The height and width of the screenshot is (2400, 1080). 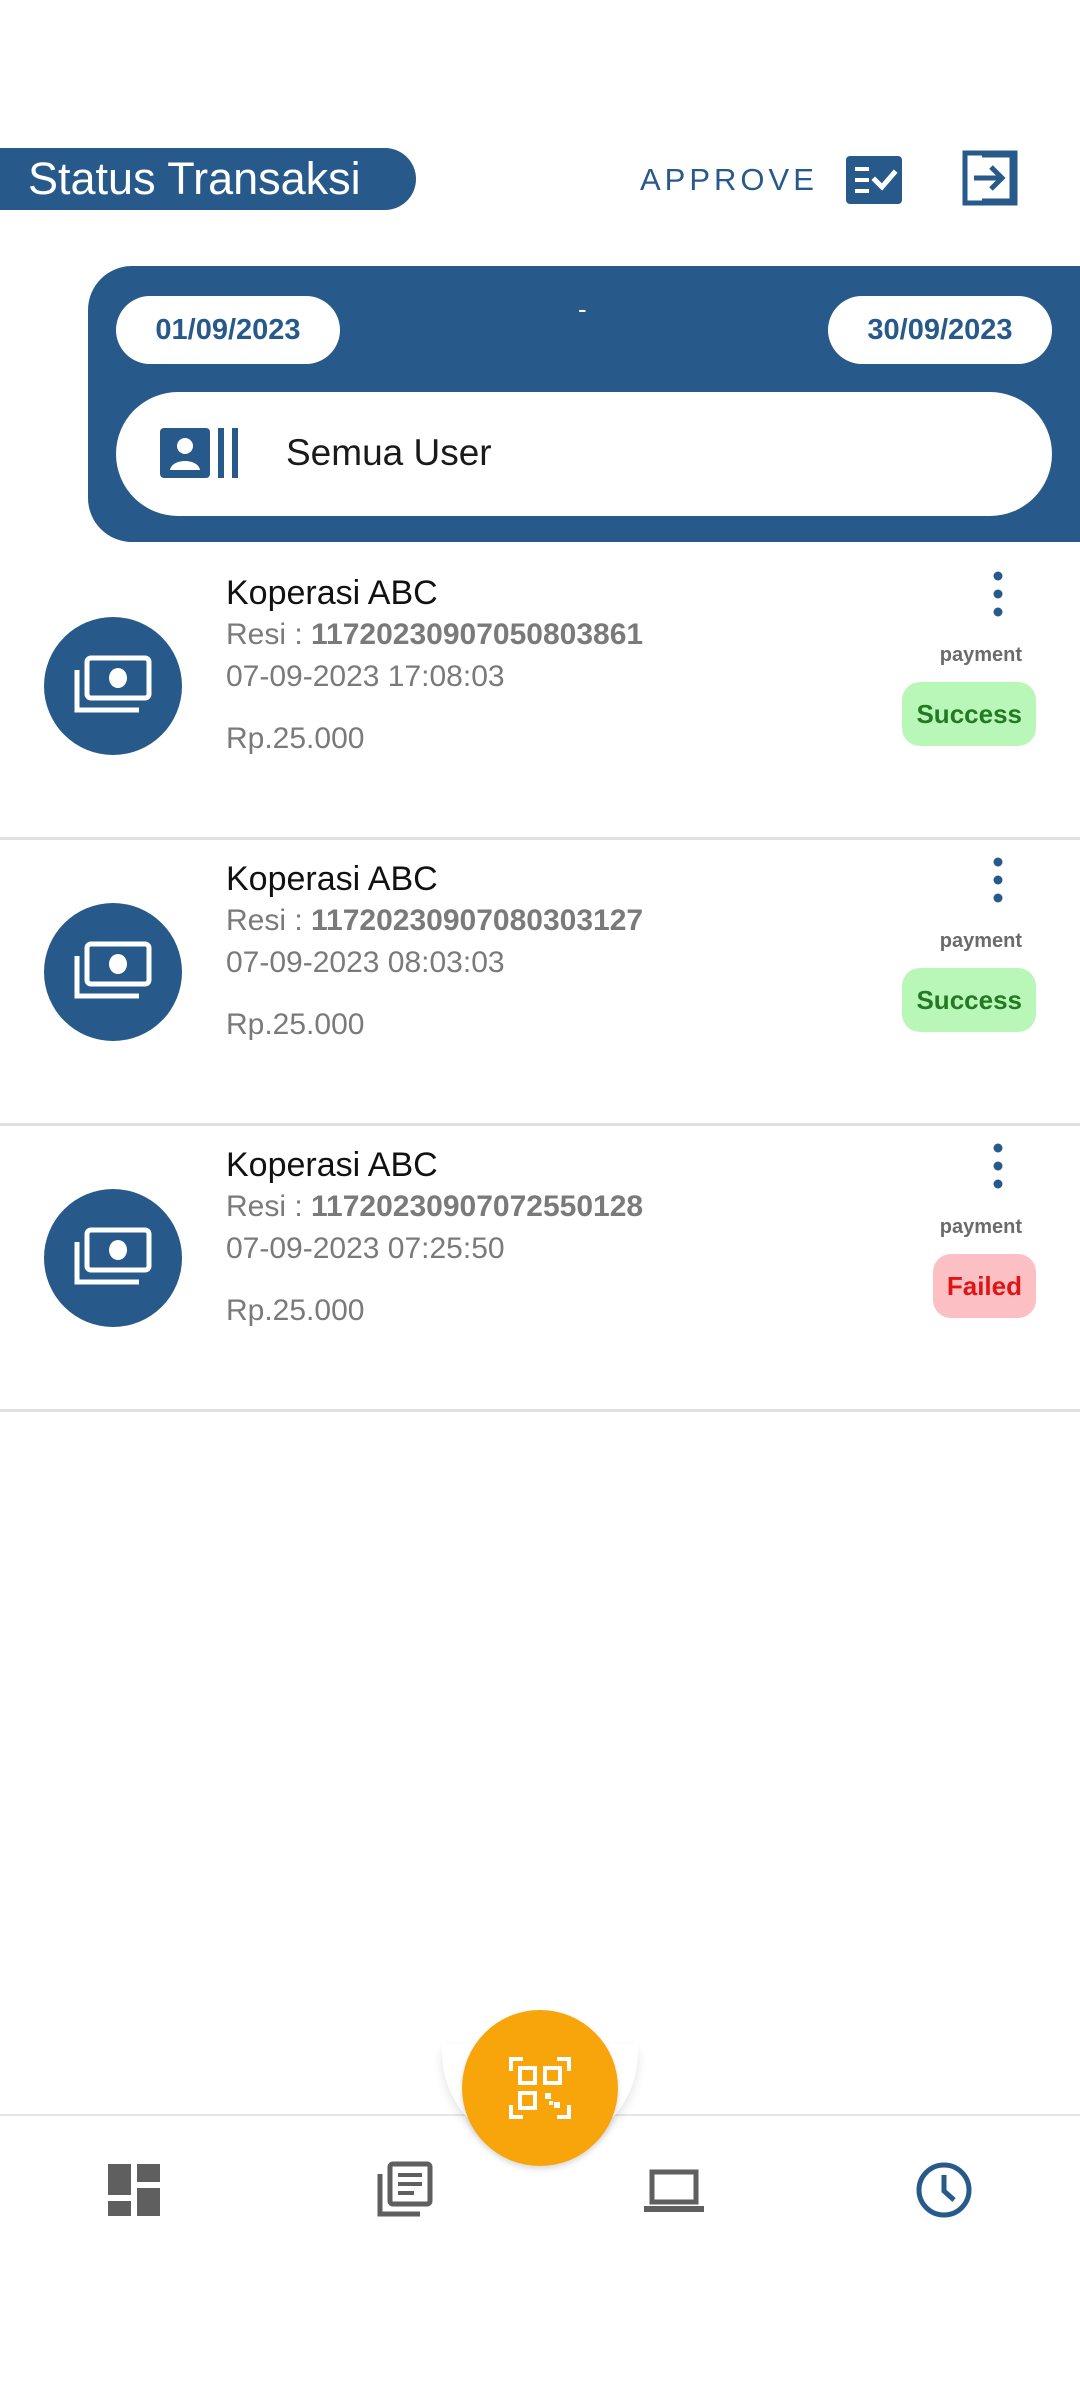 What do you see at coordinates (404, 2190) in the screenshot?
I see `reports-icon` at bounding box center [404, 2190].